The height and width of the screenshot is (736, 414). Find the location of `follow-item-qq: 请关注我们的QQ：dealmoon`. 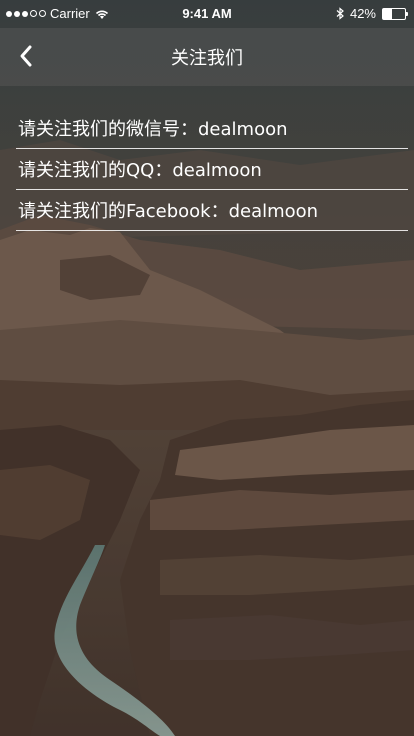

follow-item-qq: 请关注我们的QQ：dealmoon is located at coordinates (212, 169).